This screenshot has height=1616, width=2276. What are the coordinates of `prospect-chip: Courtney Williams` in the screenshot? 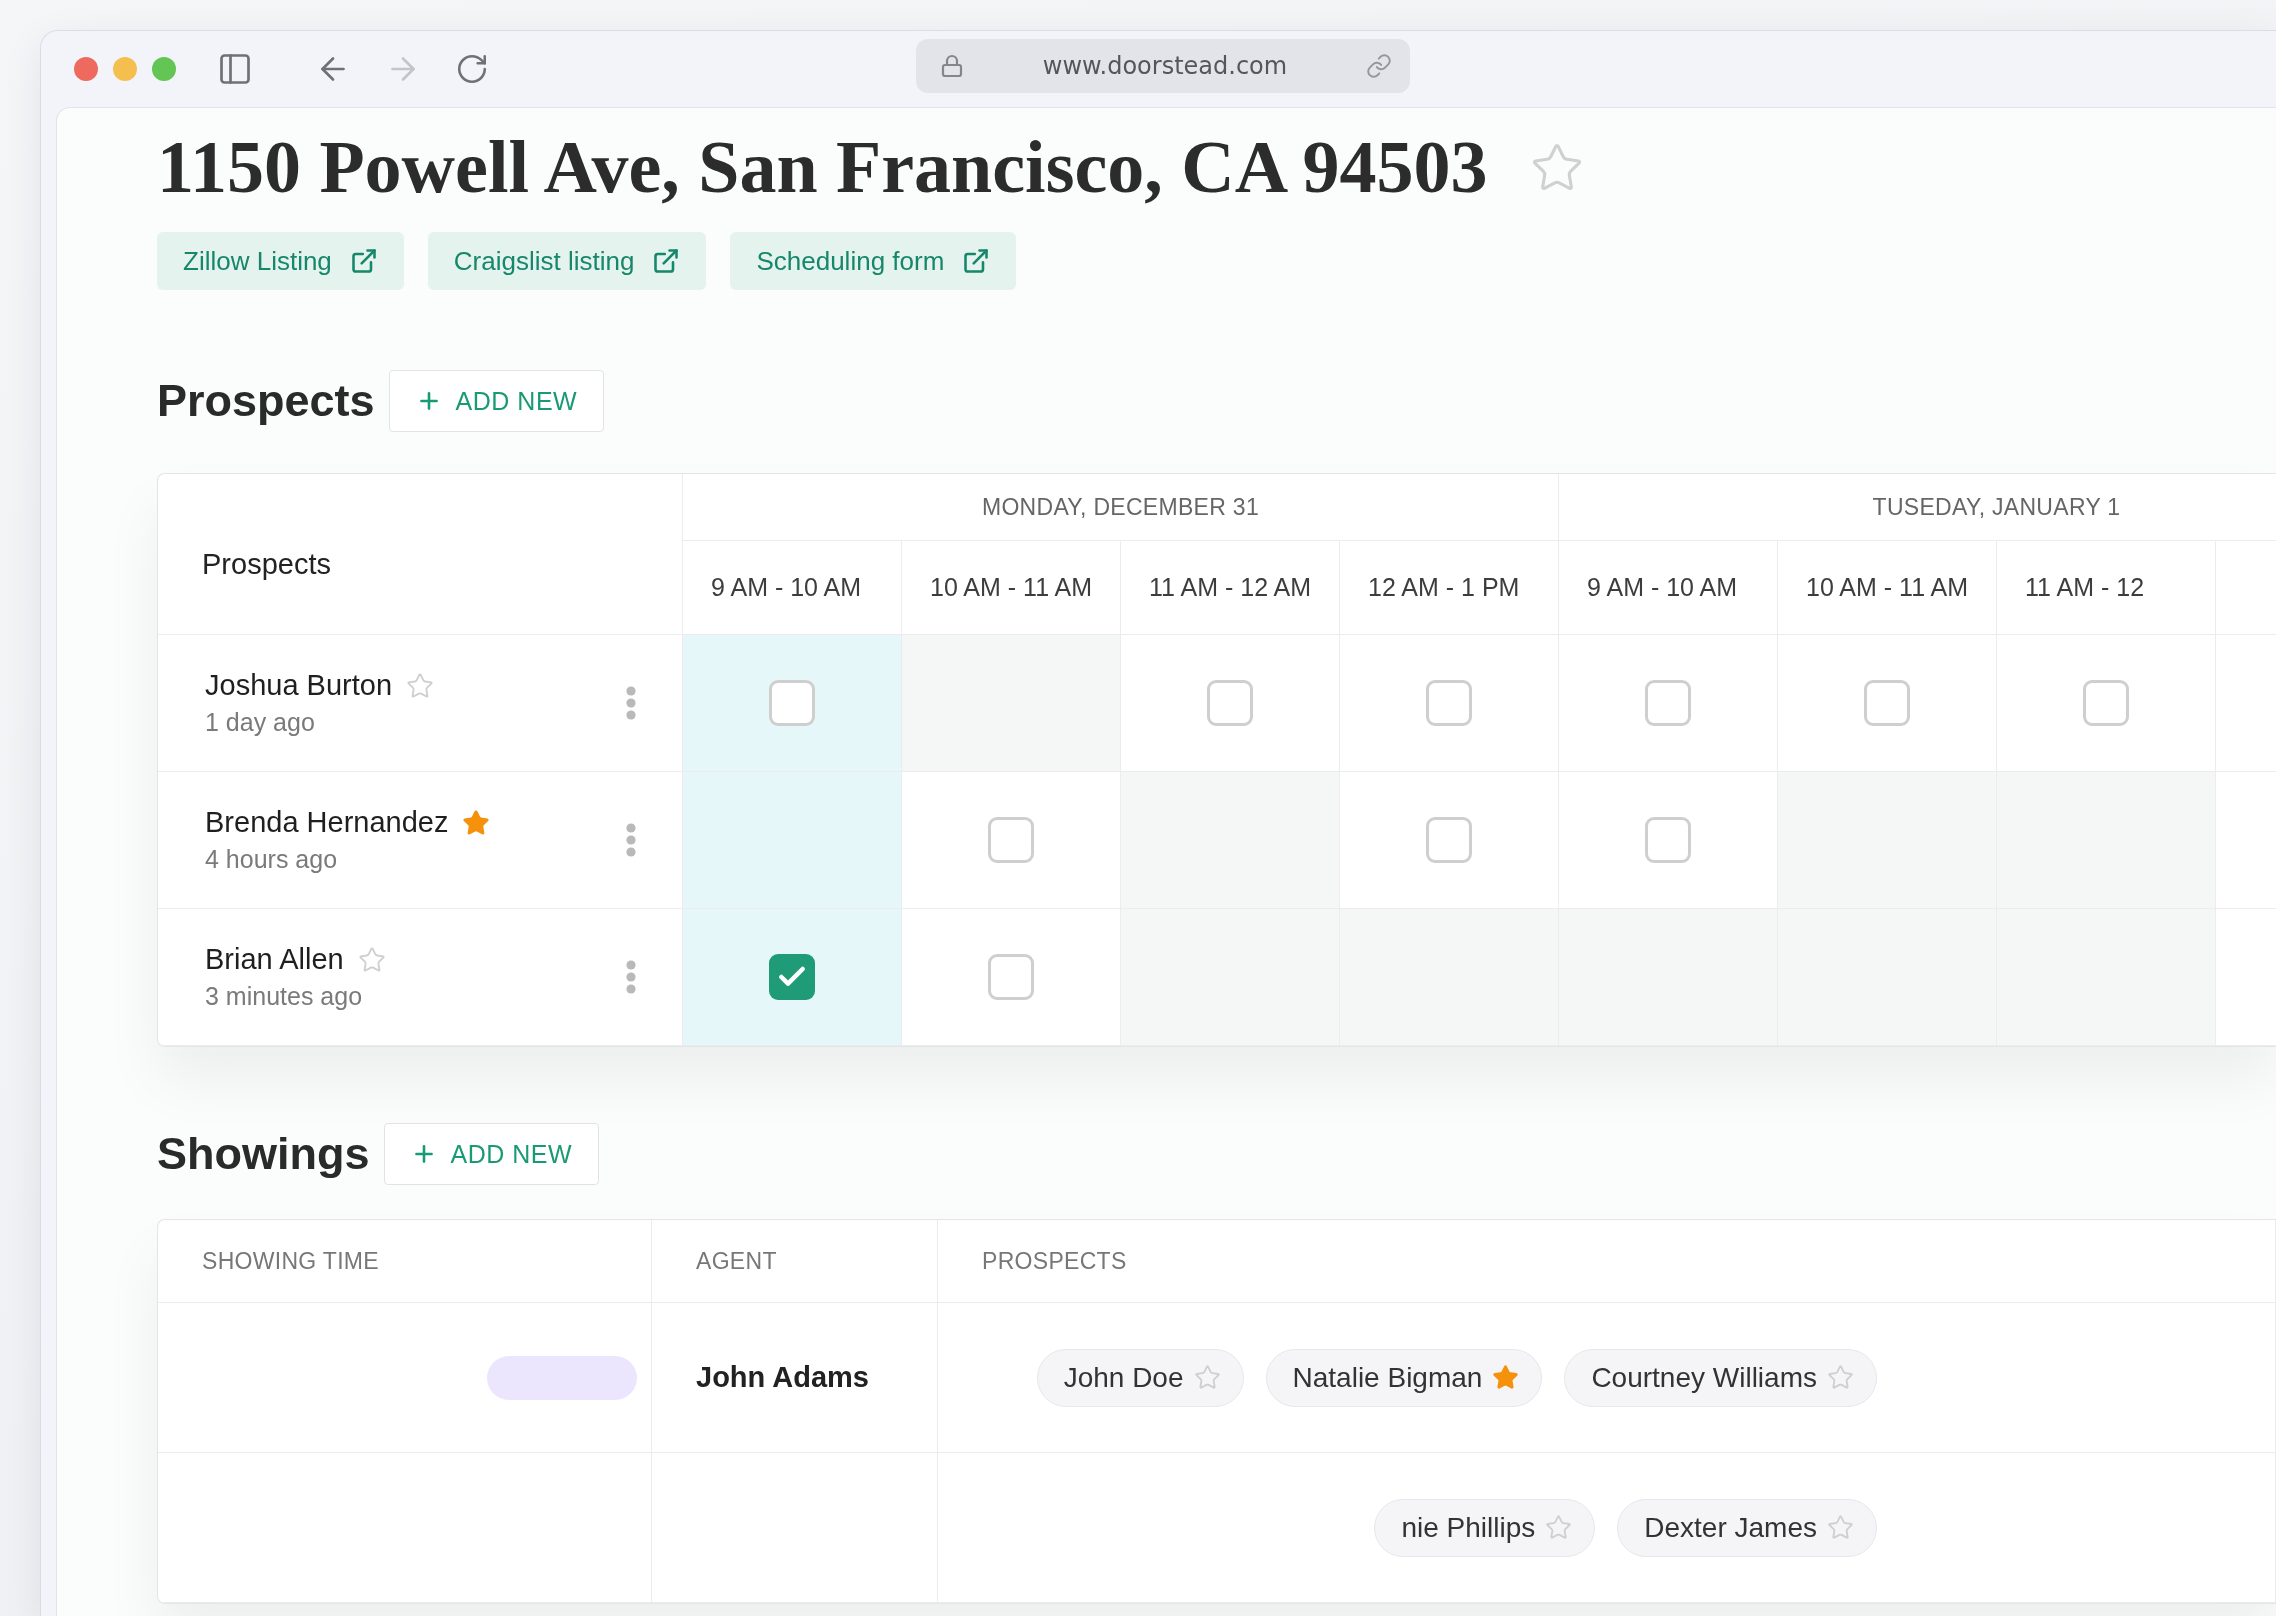 It's located at (1720, 1377).